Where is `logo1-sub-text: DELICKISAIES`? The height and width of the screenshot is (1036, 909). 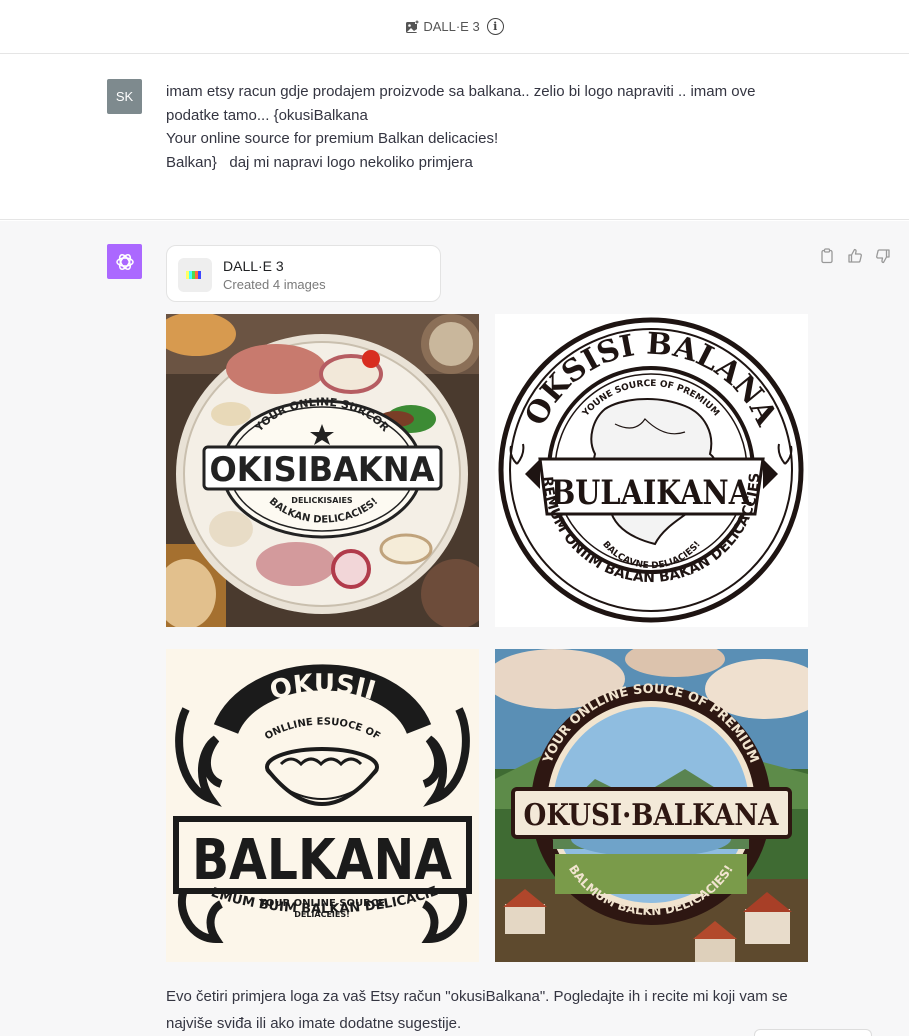
logo1-sub-text: DELICKISAIES is located at coordinates (322, 500).